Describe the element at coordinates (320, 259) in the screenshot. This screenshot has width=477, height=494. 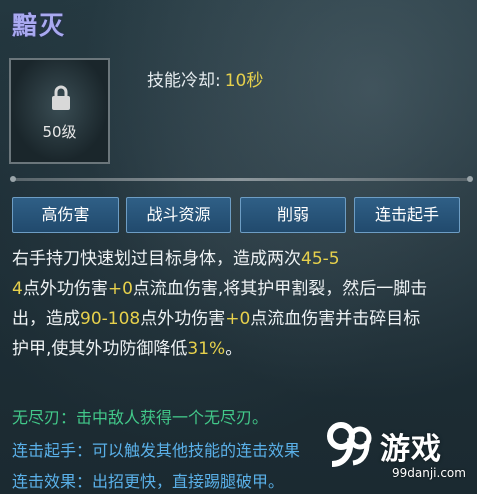
I see `desc-number: 45-5` at that location.